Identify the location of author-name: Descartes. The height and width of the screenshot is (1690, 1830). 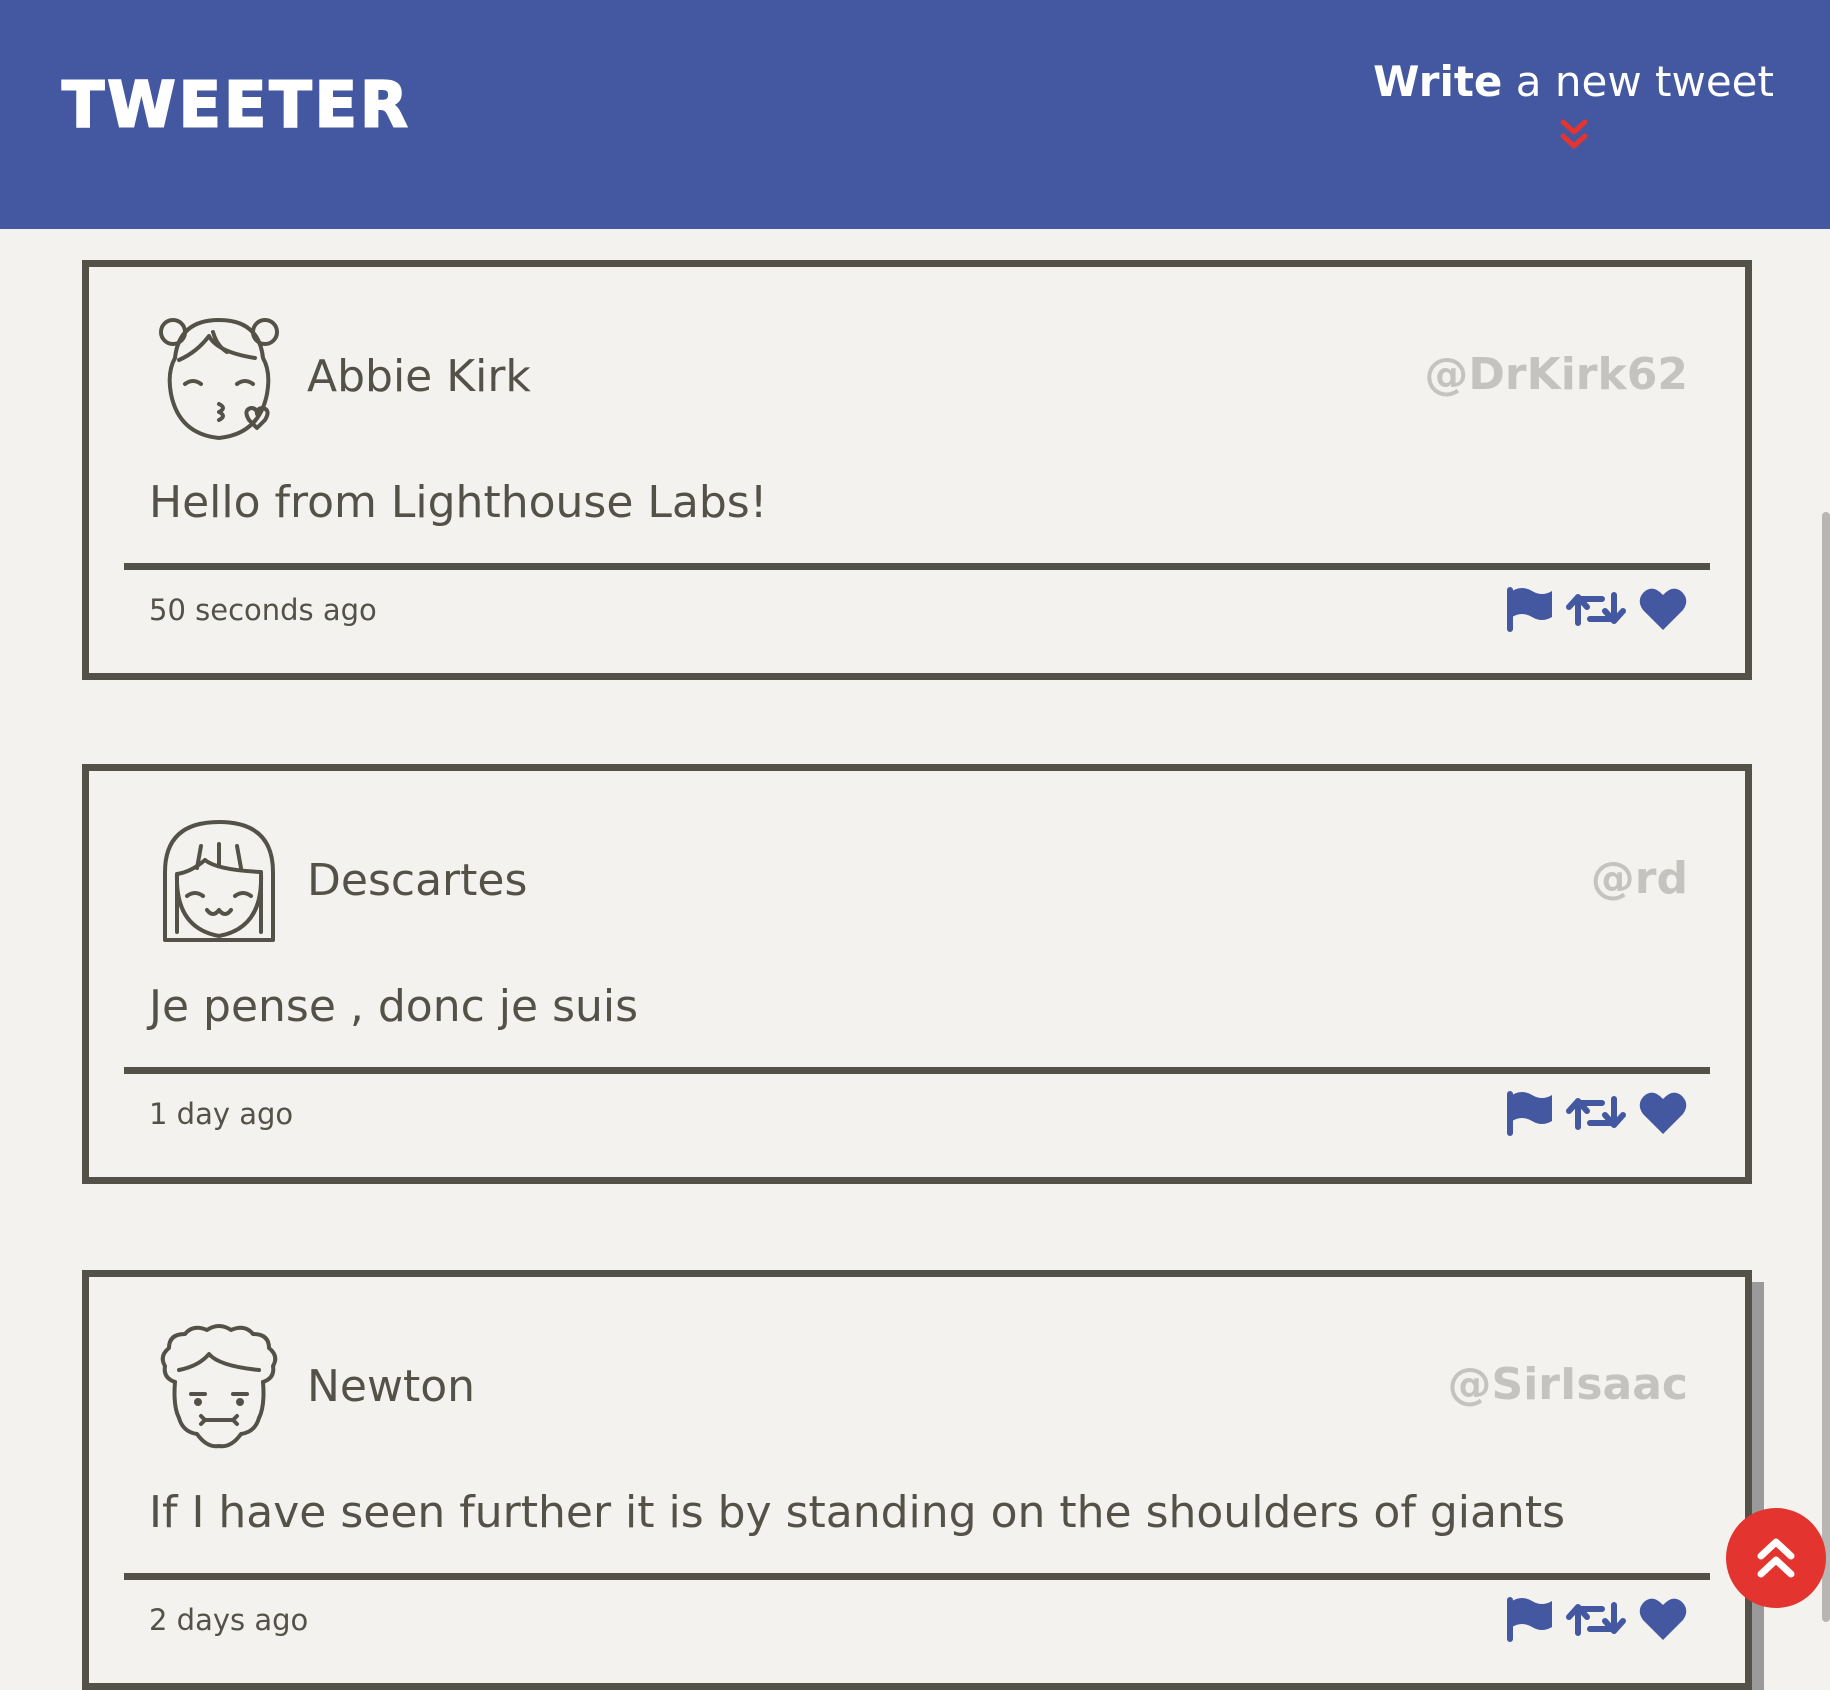
(417, 880).